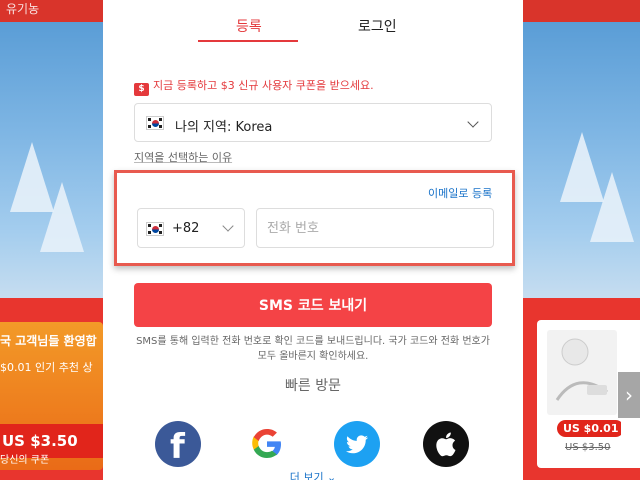 The height and width of the screenshot is (480, 640). I want to click on country-code-select: +82, so click(191, 228).